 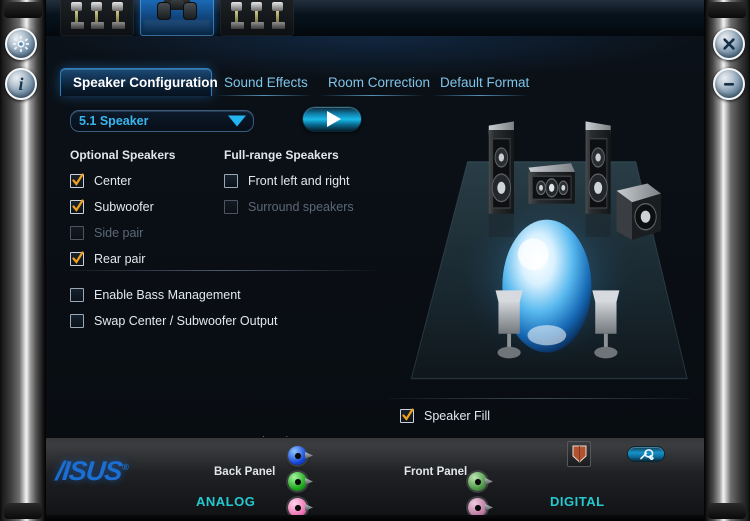 I want to click on tab-speaker-configuration: Speaker Configuration, so click(x=139, y=82).